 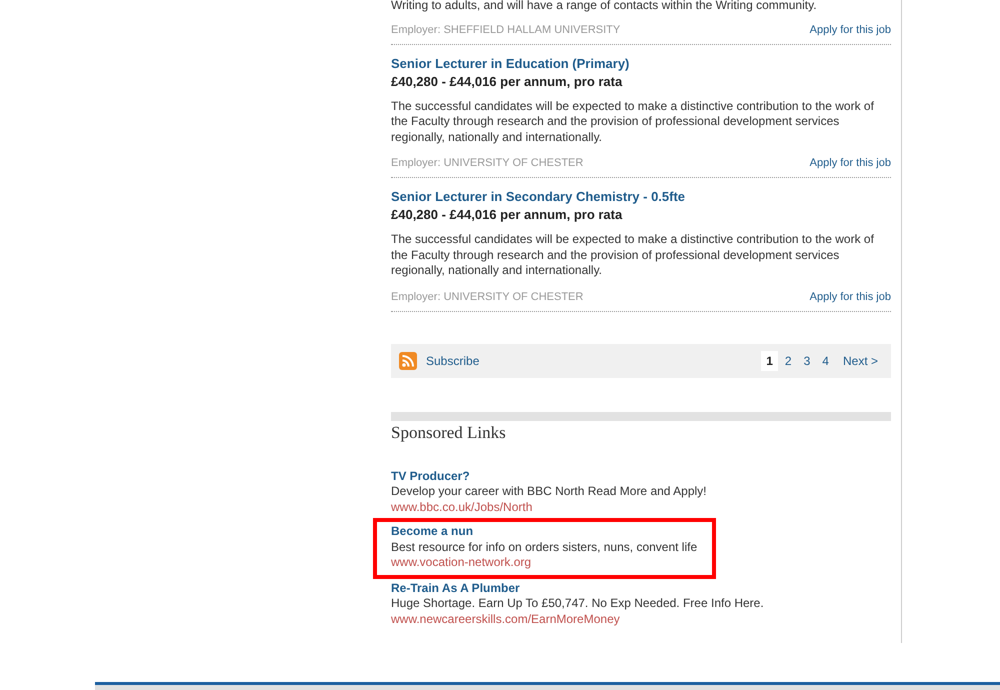 I want to click on job-title-link: Senior Lecturer in Secondary Chemistry - 0.5fte, so click(x=538, y=196).